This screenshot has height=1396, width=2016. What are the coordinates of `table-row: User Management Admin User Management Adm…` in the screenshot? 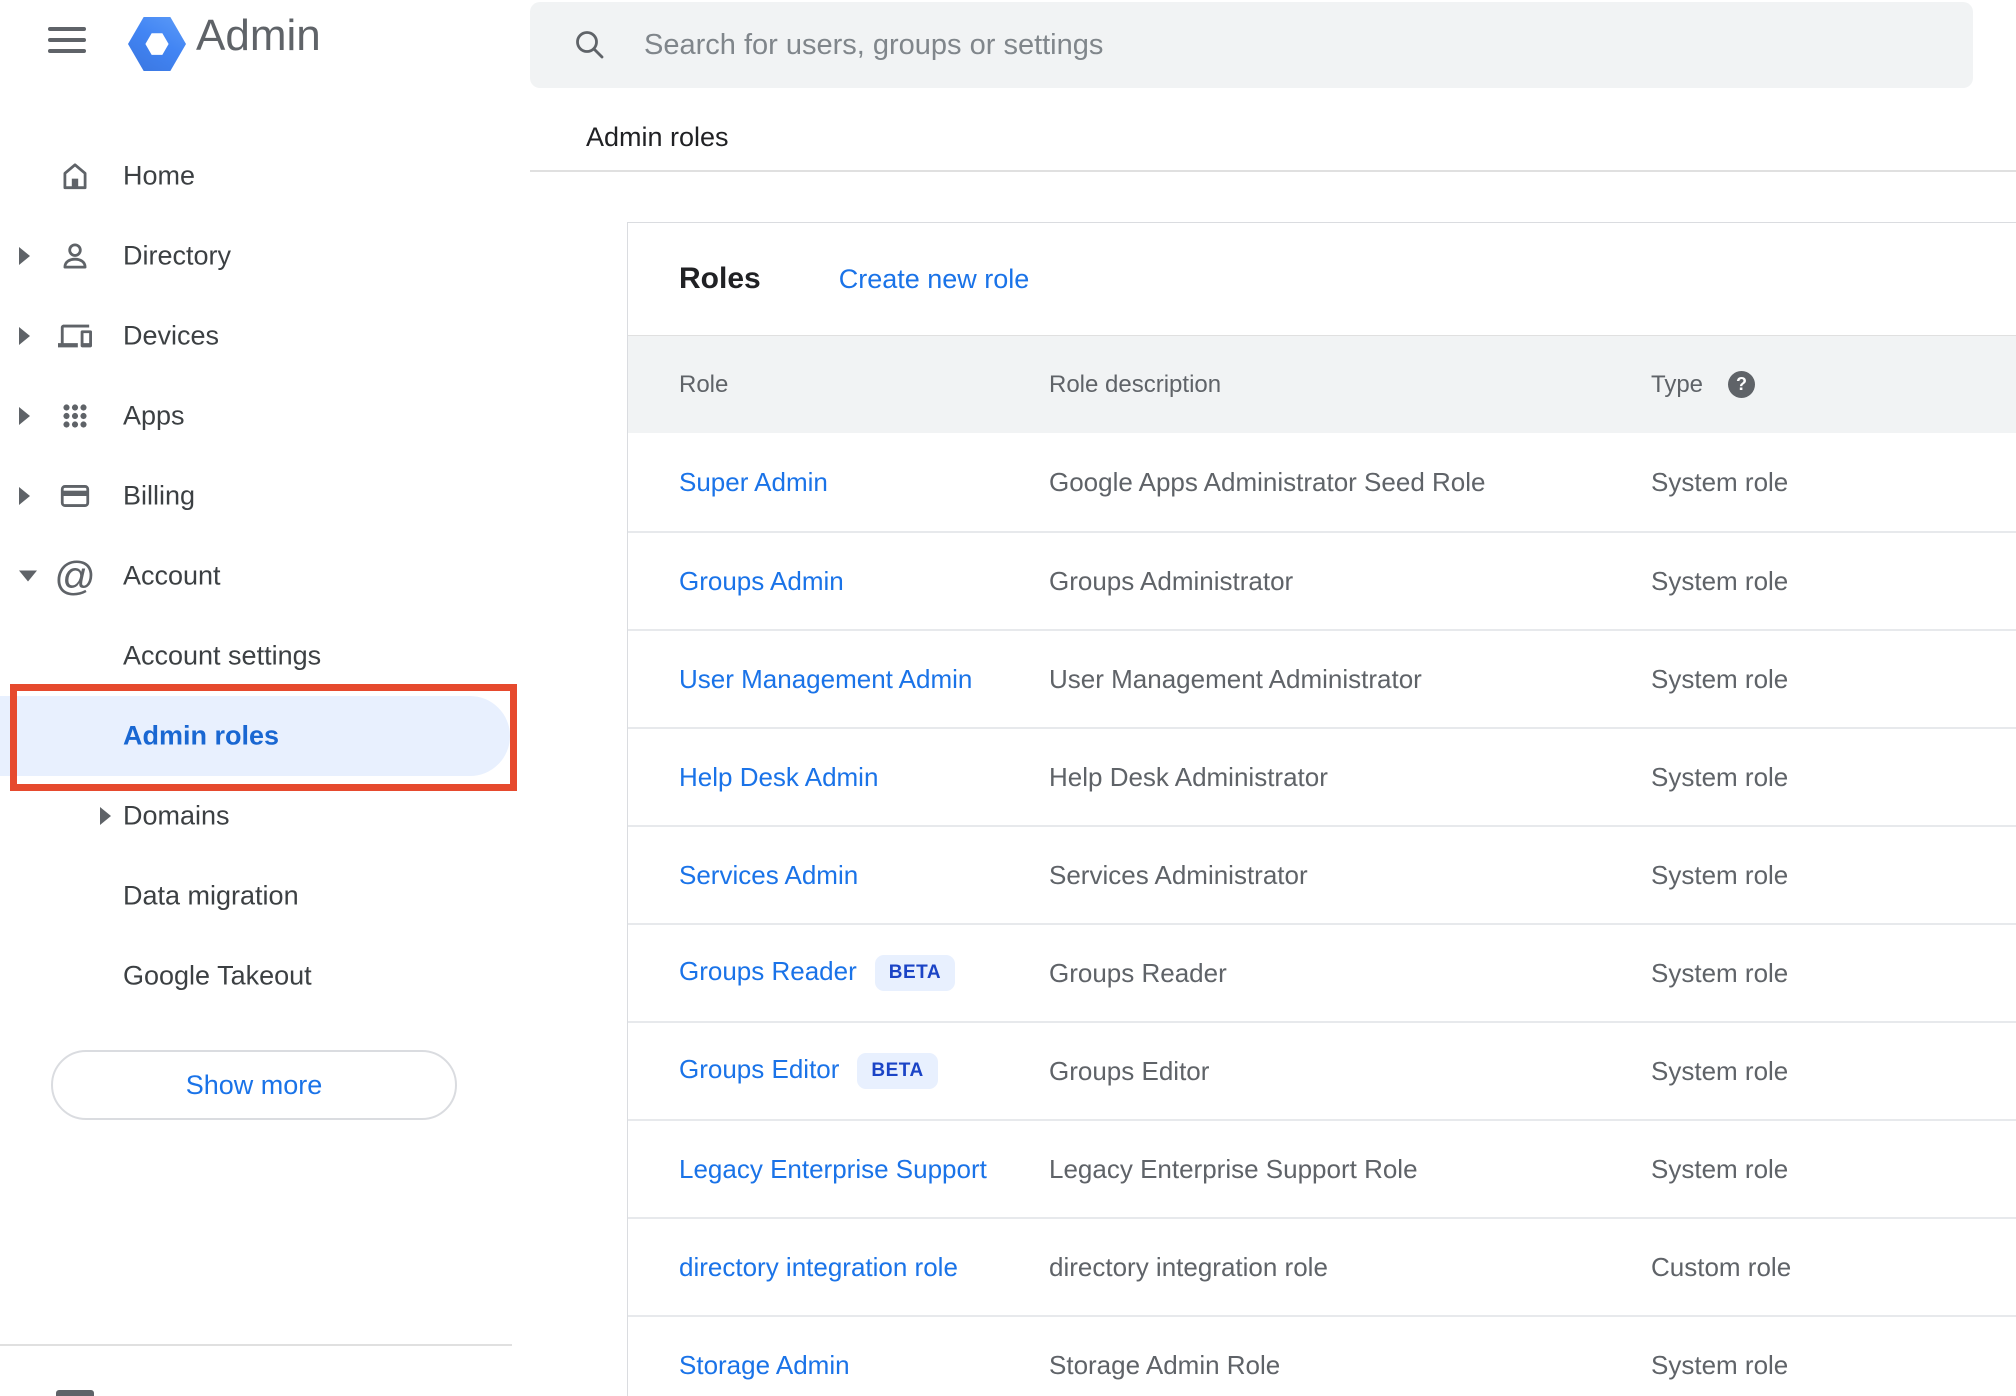 It's located at (1322, 678).